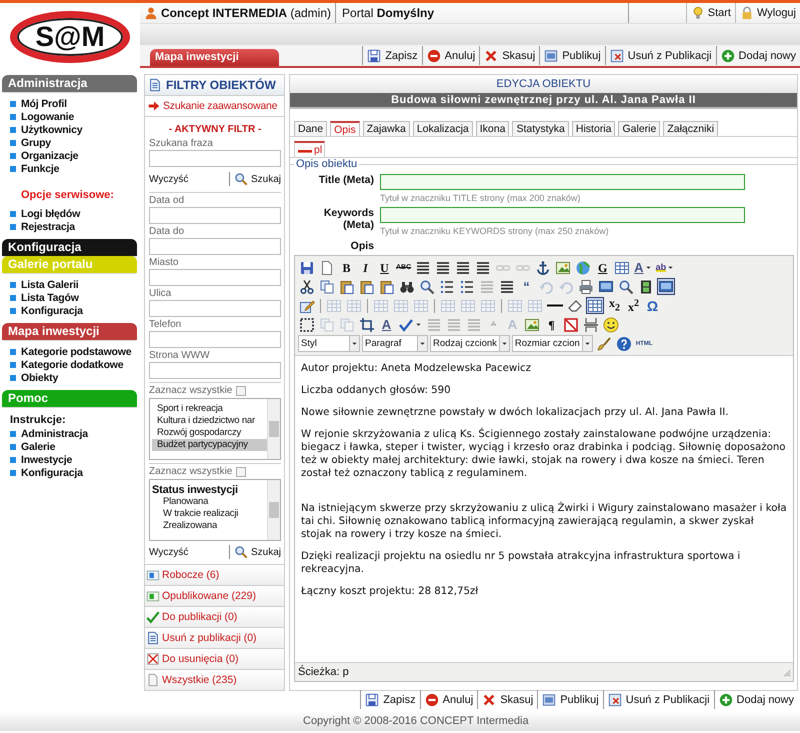  Describe the element at coordinates (214, 679) in the screenshot. I see `status-filter-link: Wszystkie (235)` at that location.